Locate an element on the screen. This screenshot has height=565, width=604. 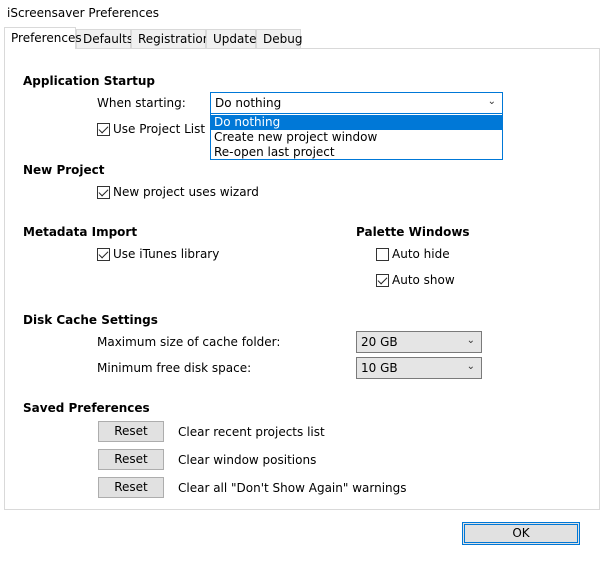
option-reopen-last-project: Re-open last project is located at coordinates (356, 152).